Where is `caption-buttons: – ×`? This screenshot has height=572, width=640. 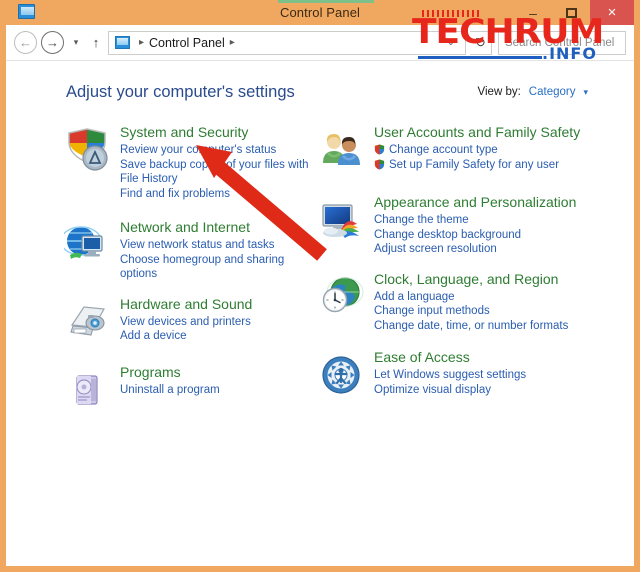
caption-buttons: – × is located at coordinates (574, 12).